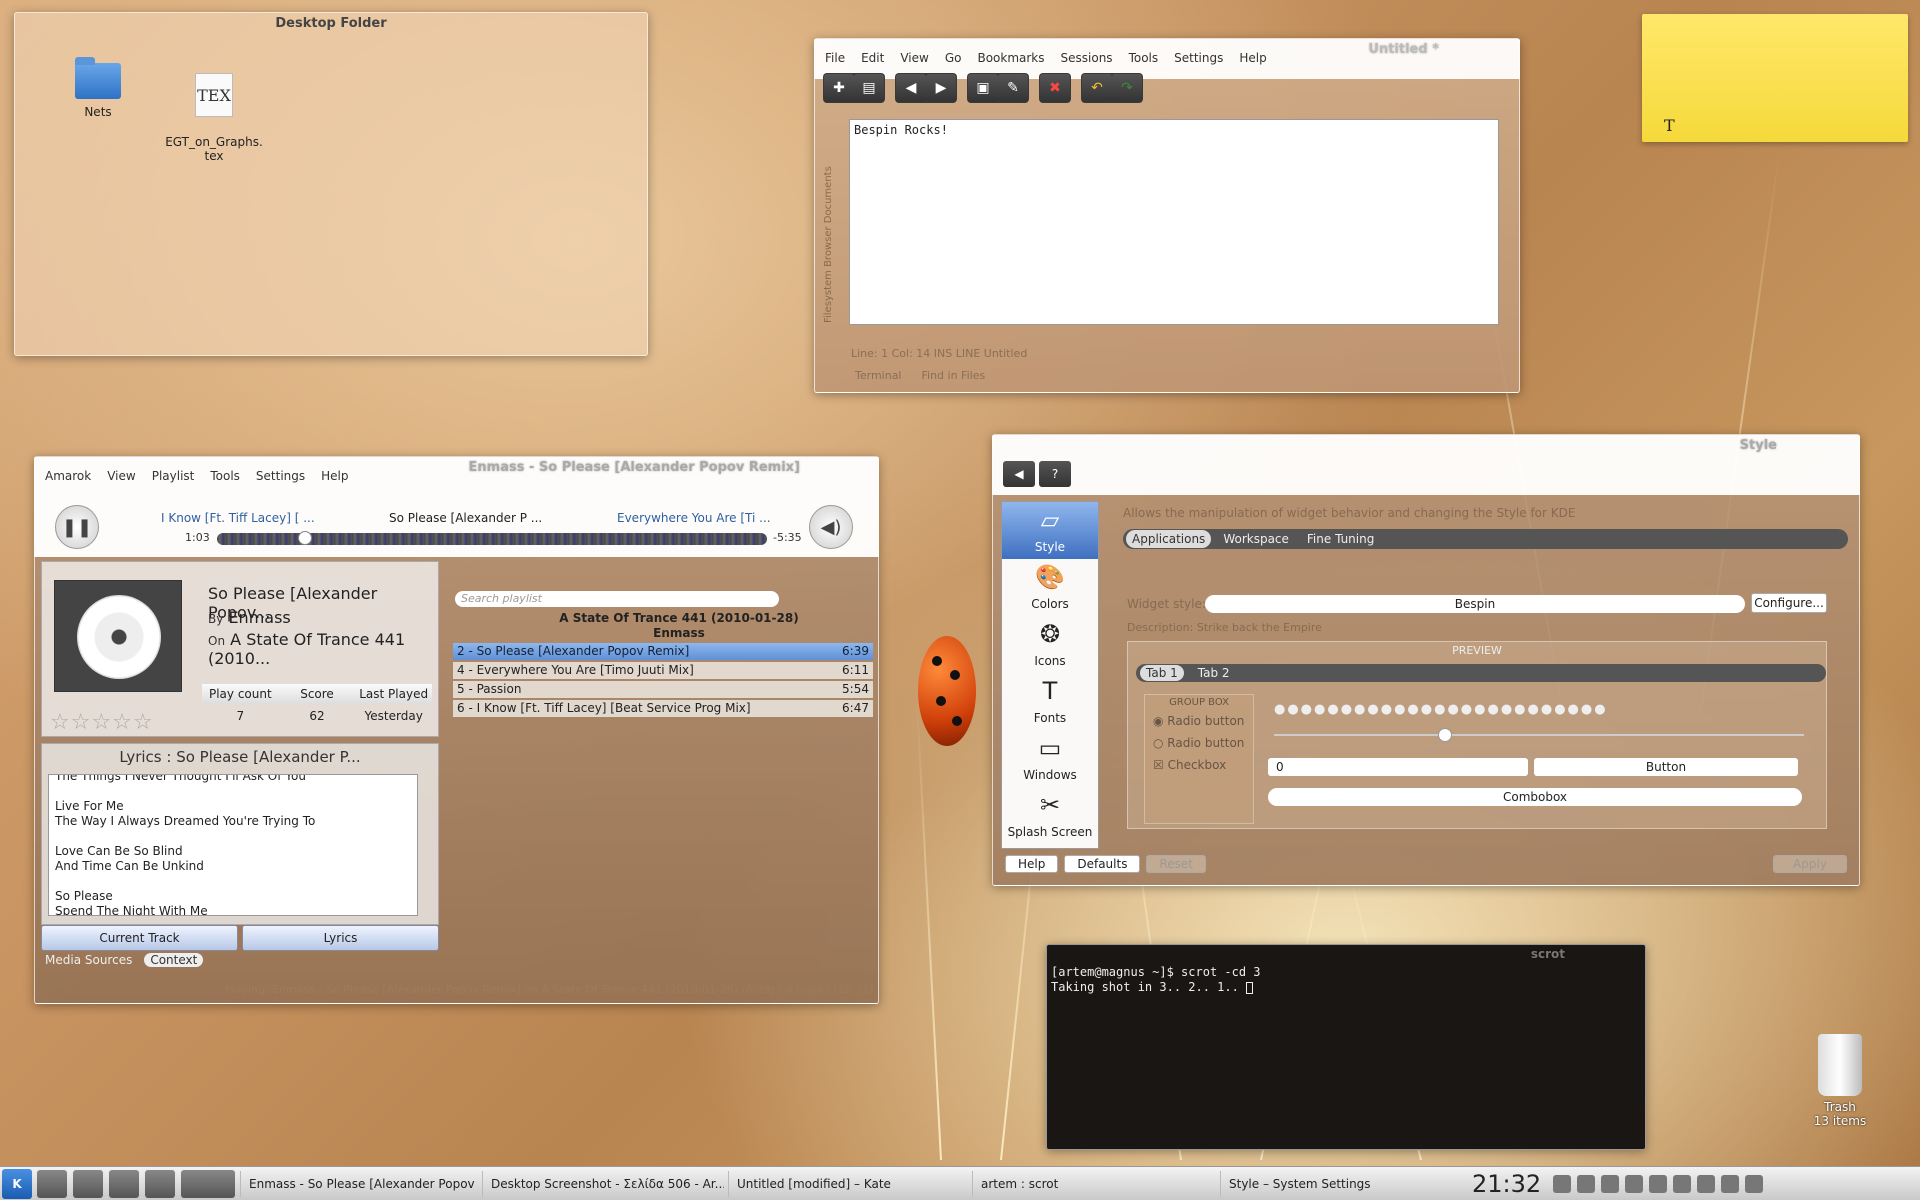  Describe the element at coordinates (1010, 58) in the screenshot. I see `menu-bookmarks: Bookmarks` at that location.